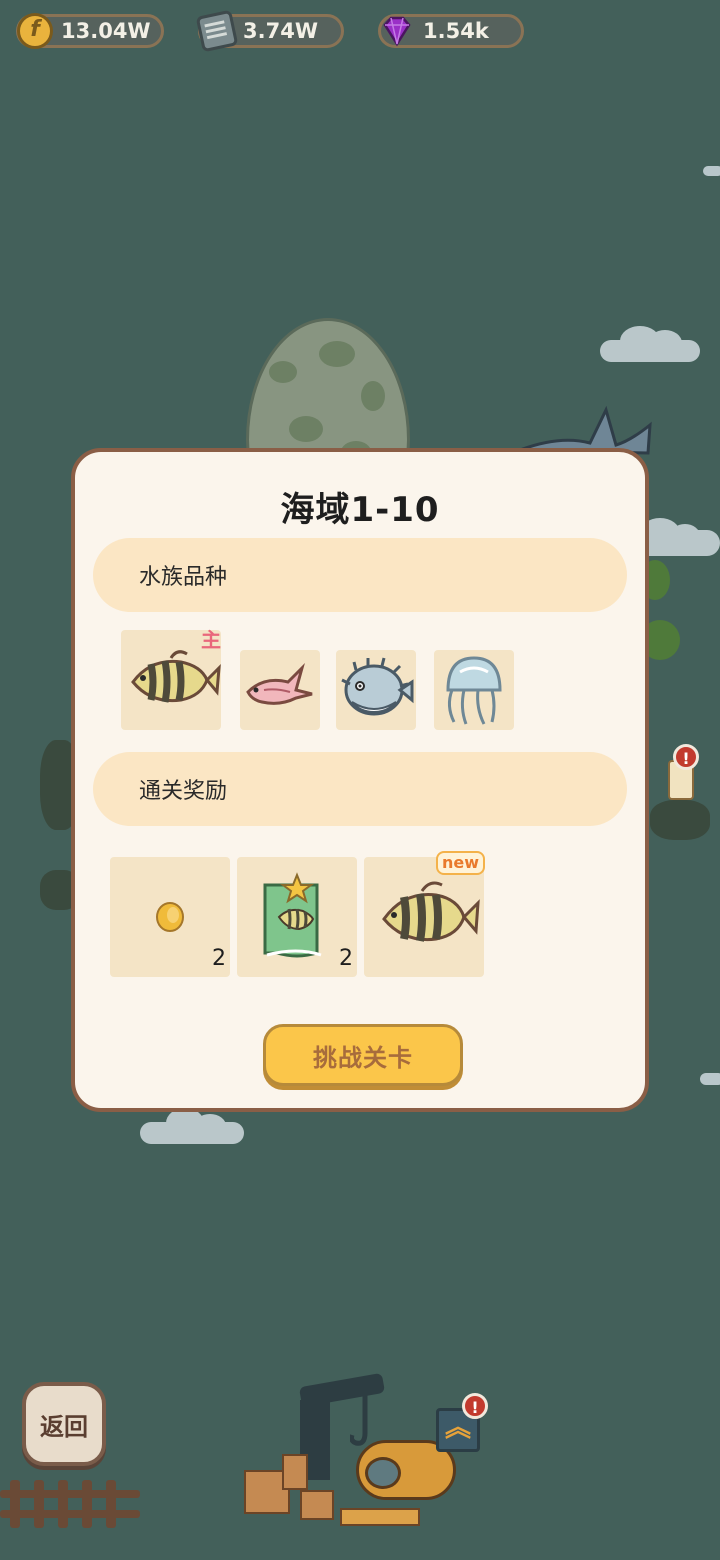 The width and height of the screenshot is (720, 1560). What do you see at coordinates (217, 31) in the screenshot?
I see `book-stack-icon` at bounding box center [217, 31].